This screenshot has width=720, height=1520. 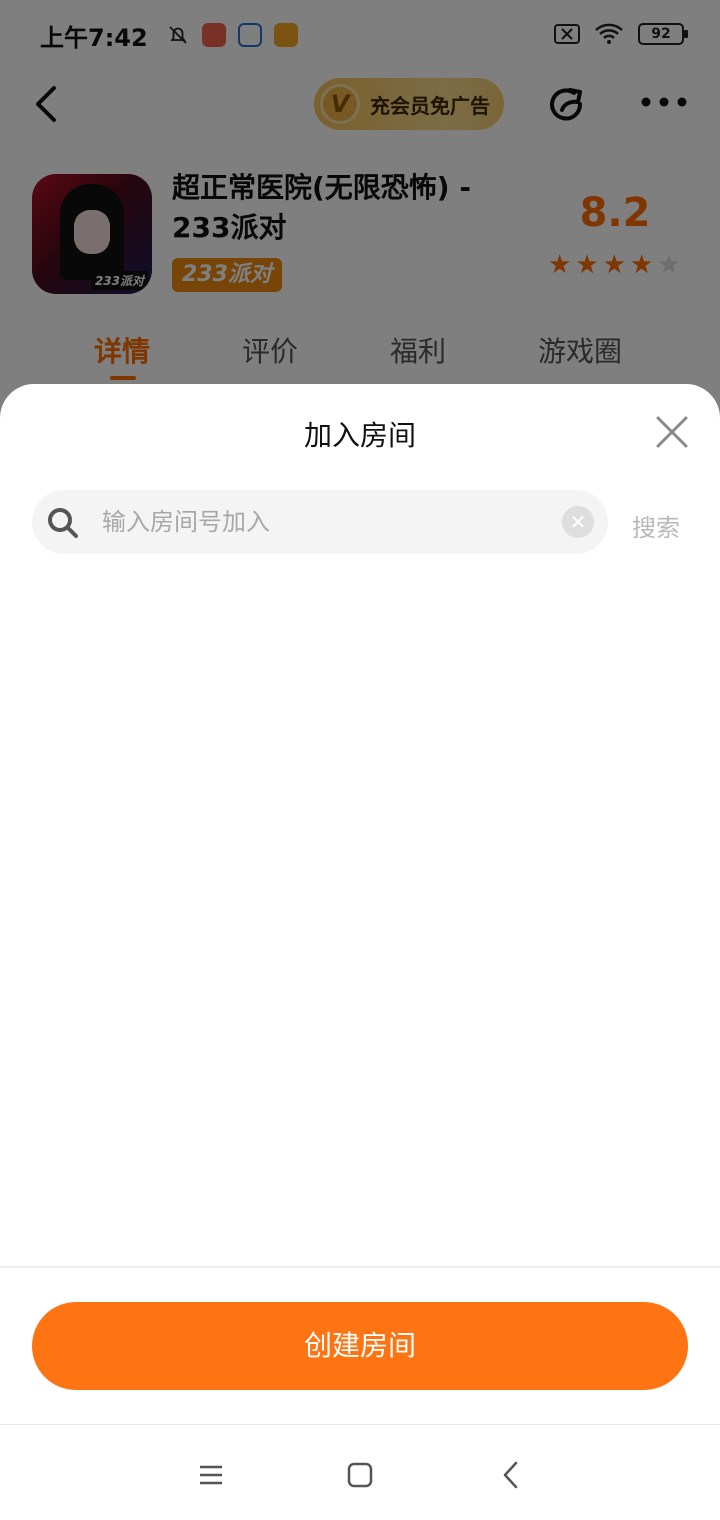 I want to click on create-room-button: 创建房间, so click(x=360, y=1346).